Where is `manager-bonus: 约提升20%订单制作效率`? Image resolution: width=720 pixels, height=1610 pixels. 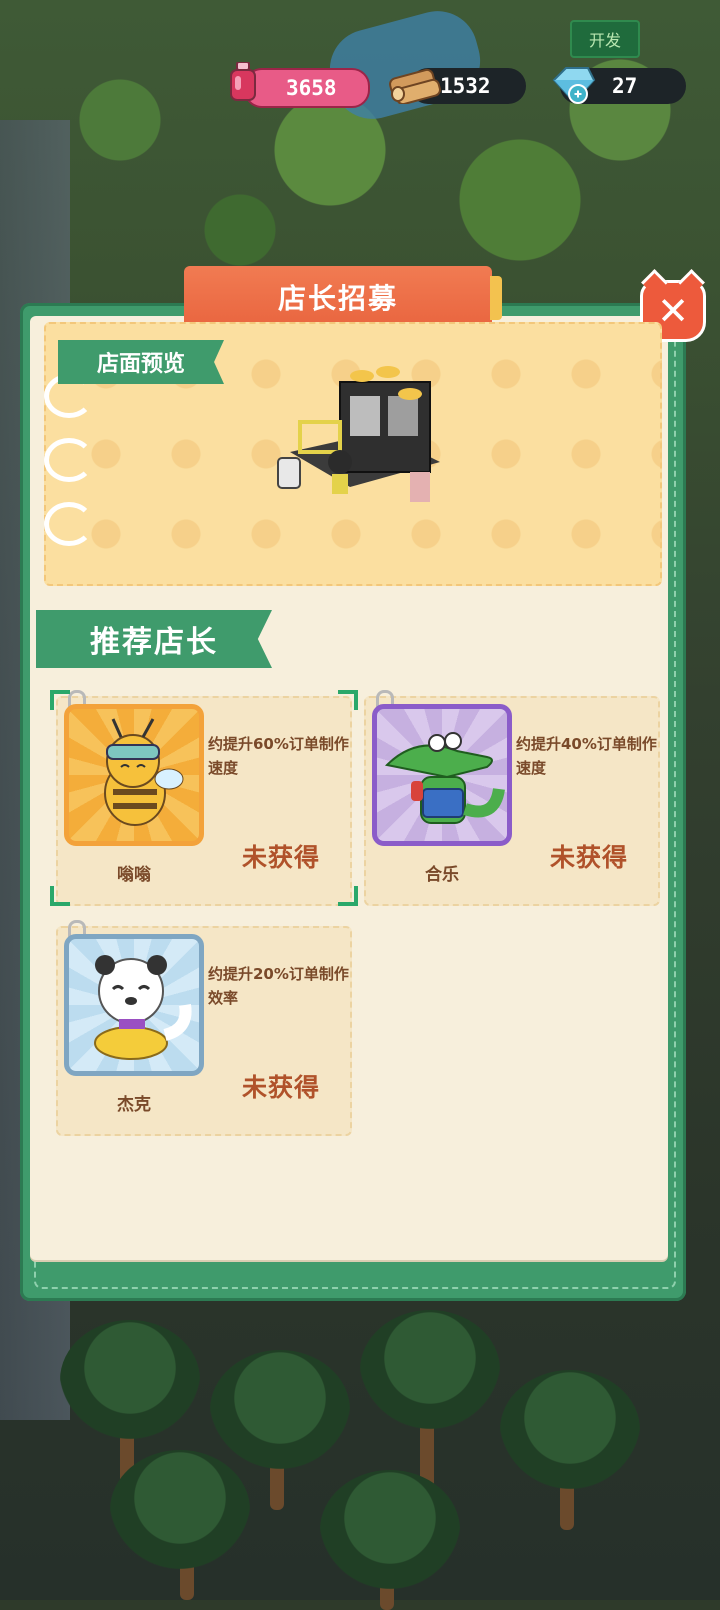
manager-bonus: 约提升20%订单制作效率 is located at coordinates (278, 986).